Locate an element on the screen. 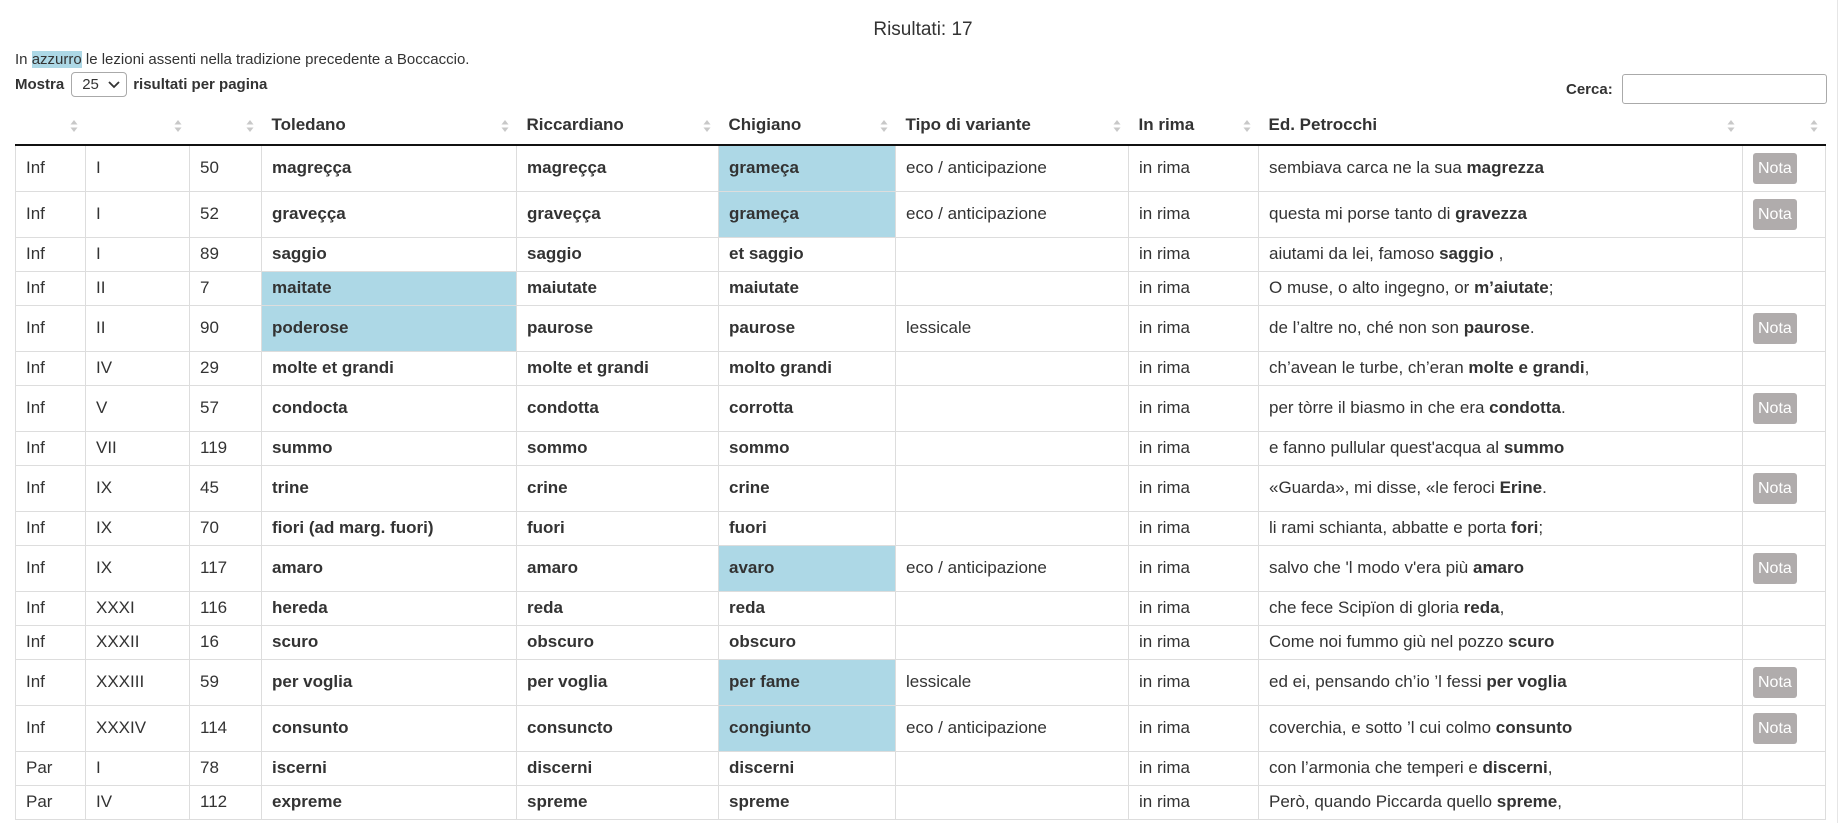  cell-verso: 50 is located at coordinates (225, 168).